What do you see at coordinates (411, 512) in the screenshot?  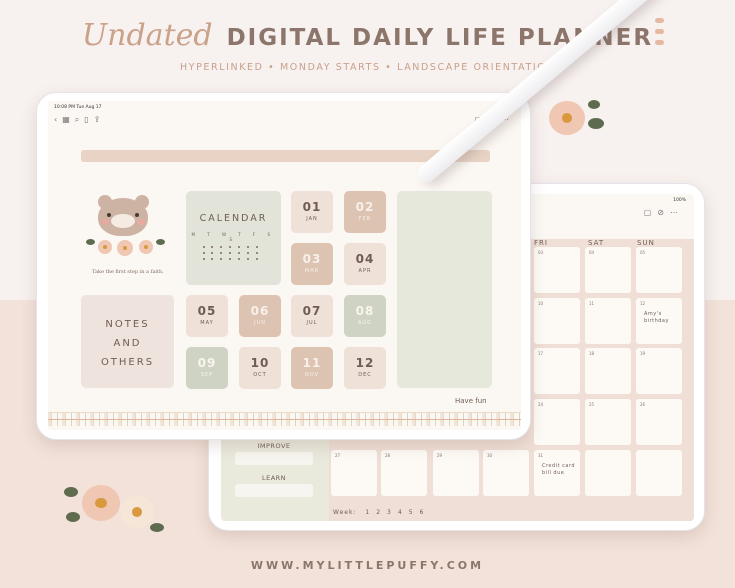 I see `week-link: 5` at bounding box center [411, 512].